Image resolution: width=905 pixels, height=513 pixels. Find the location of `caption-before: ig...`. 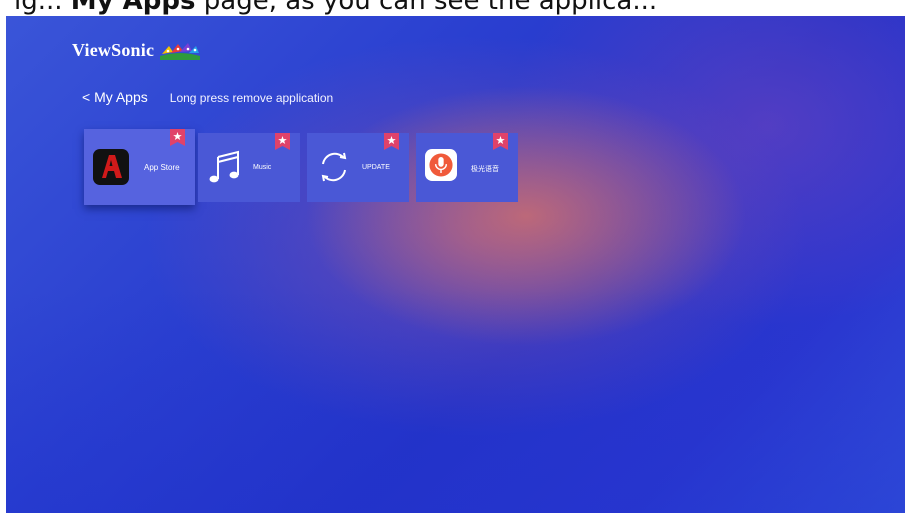

caption-before: ig... is located at coordinates (42, 8).